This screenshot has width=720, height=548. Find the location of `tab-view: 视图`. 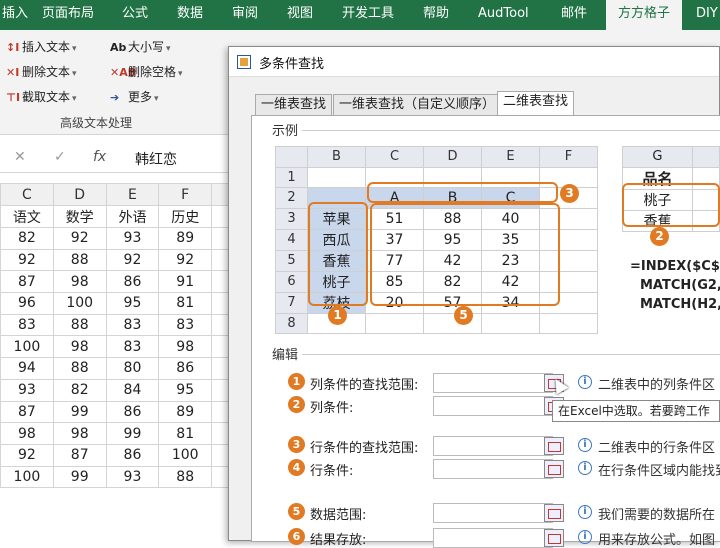

tab-view: 视图 is located at coordinates (300, 15).